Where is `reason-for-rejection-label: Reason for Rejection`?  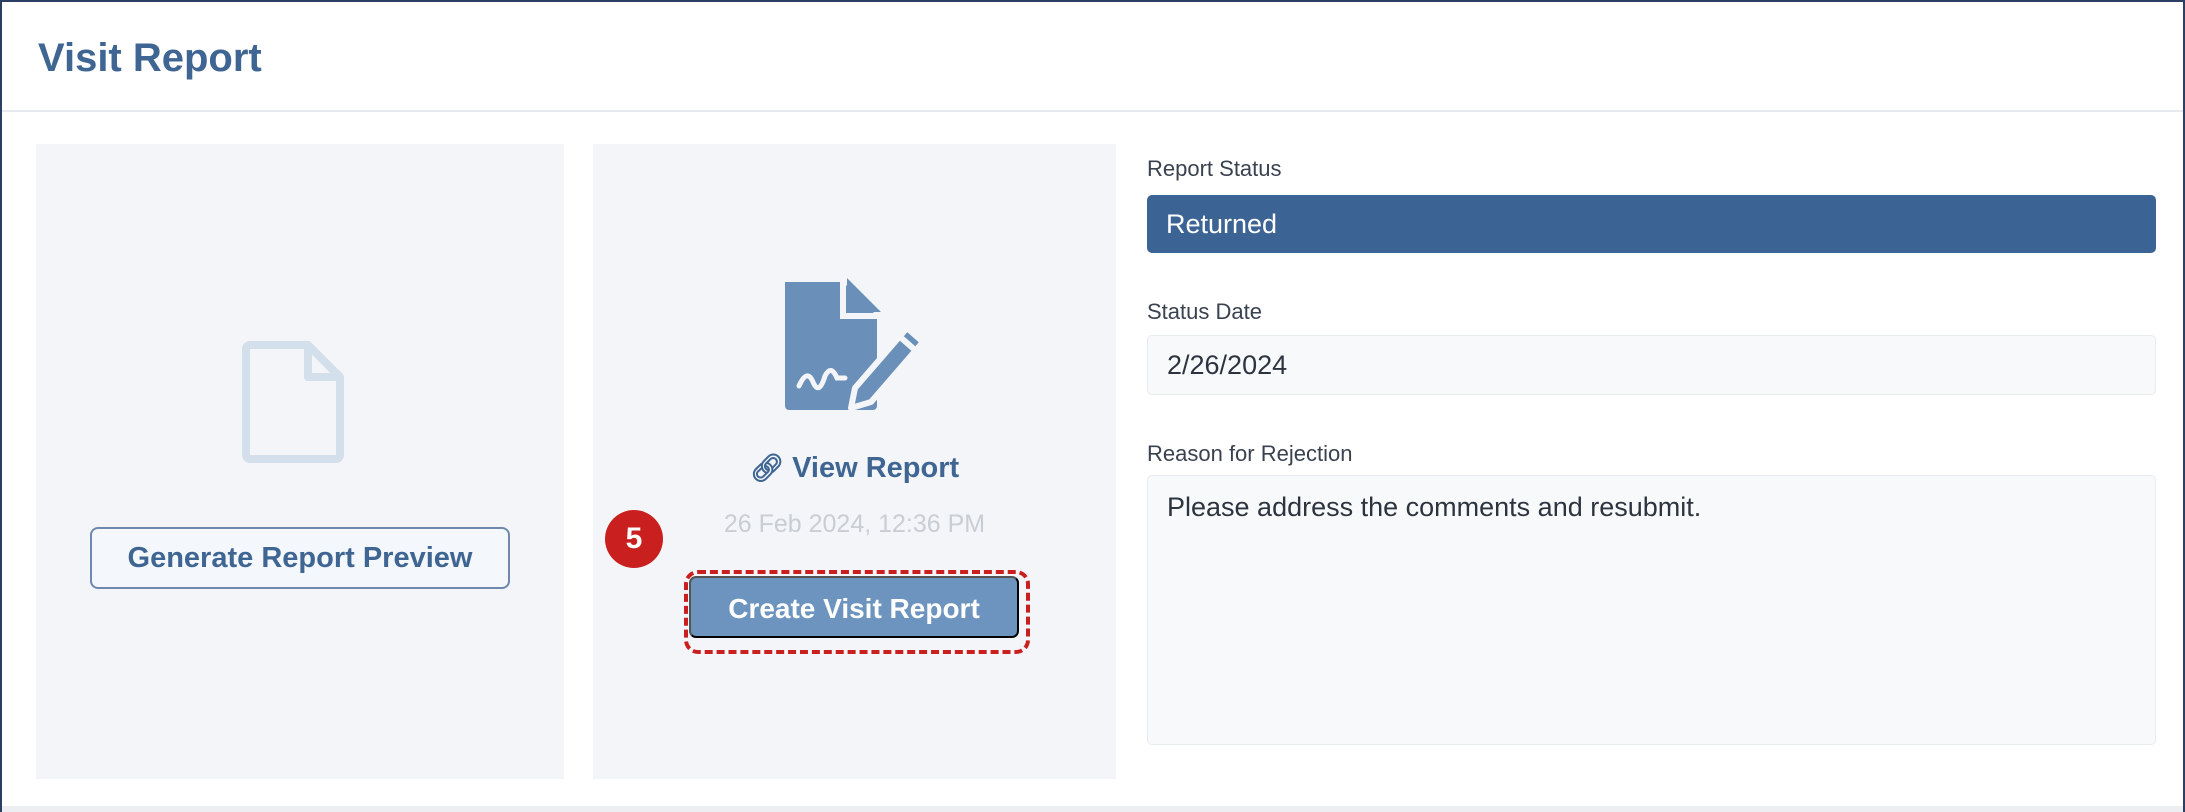
reason-for-rejection-label: Reason for Rejection is located at coordinates (1250, 453).